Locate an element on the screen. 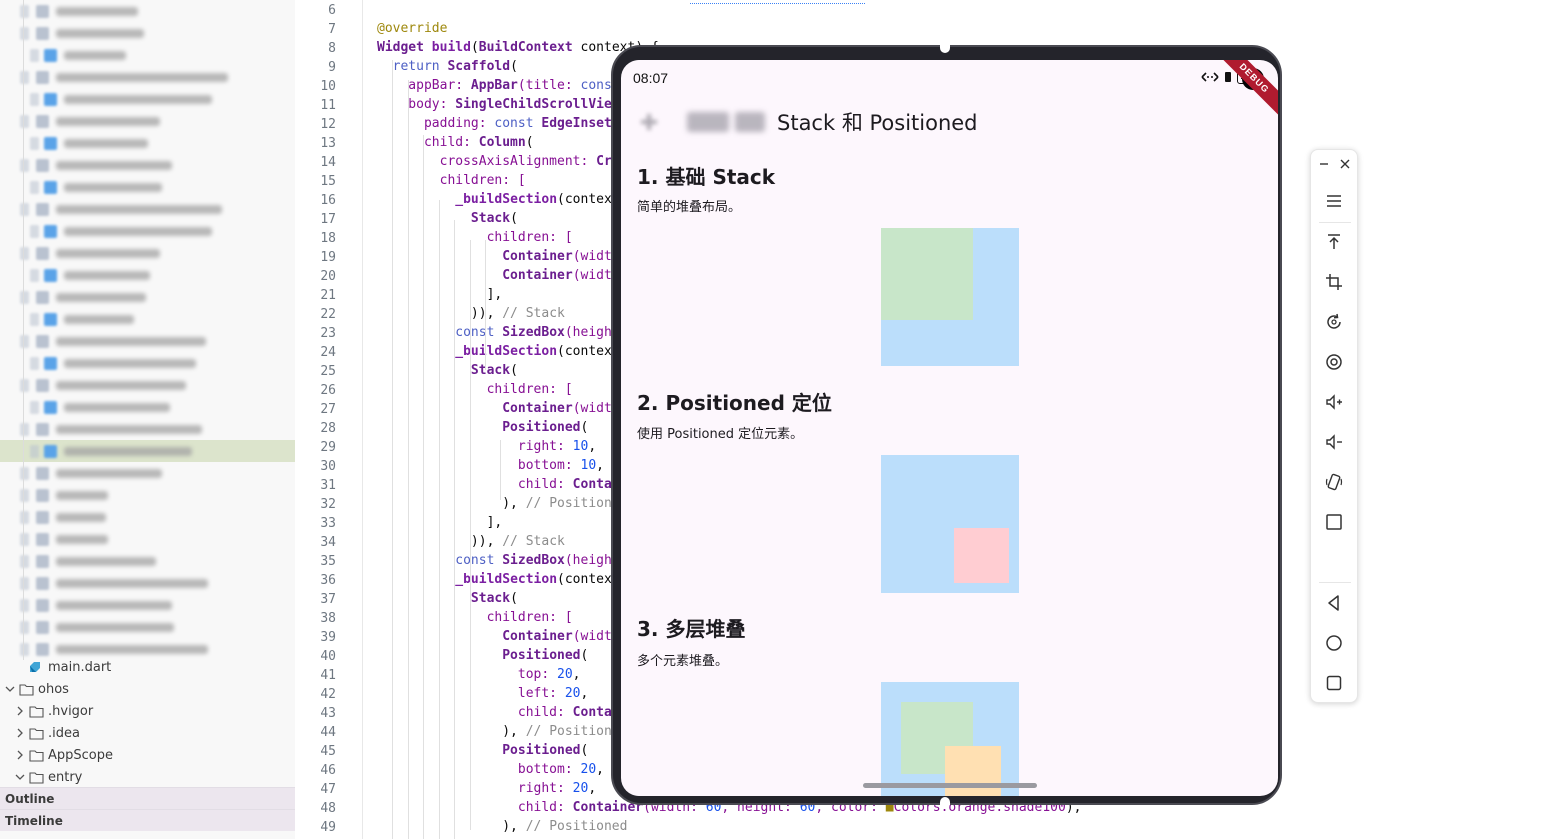 Image resolution: width=1556 pixels, height=839 pixels. code-line: const SizedBox(height is located at coordinates (498, 562).